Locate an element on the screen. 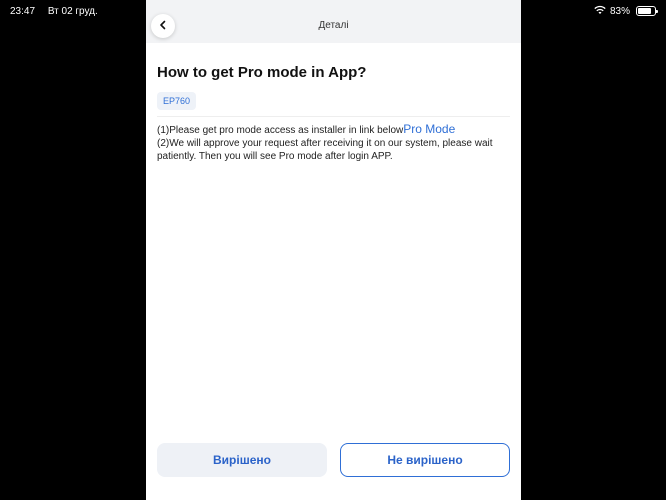  nav-bar: Деталі is located at coordinates (333, 21).